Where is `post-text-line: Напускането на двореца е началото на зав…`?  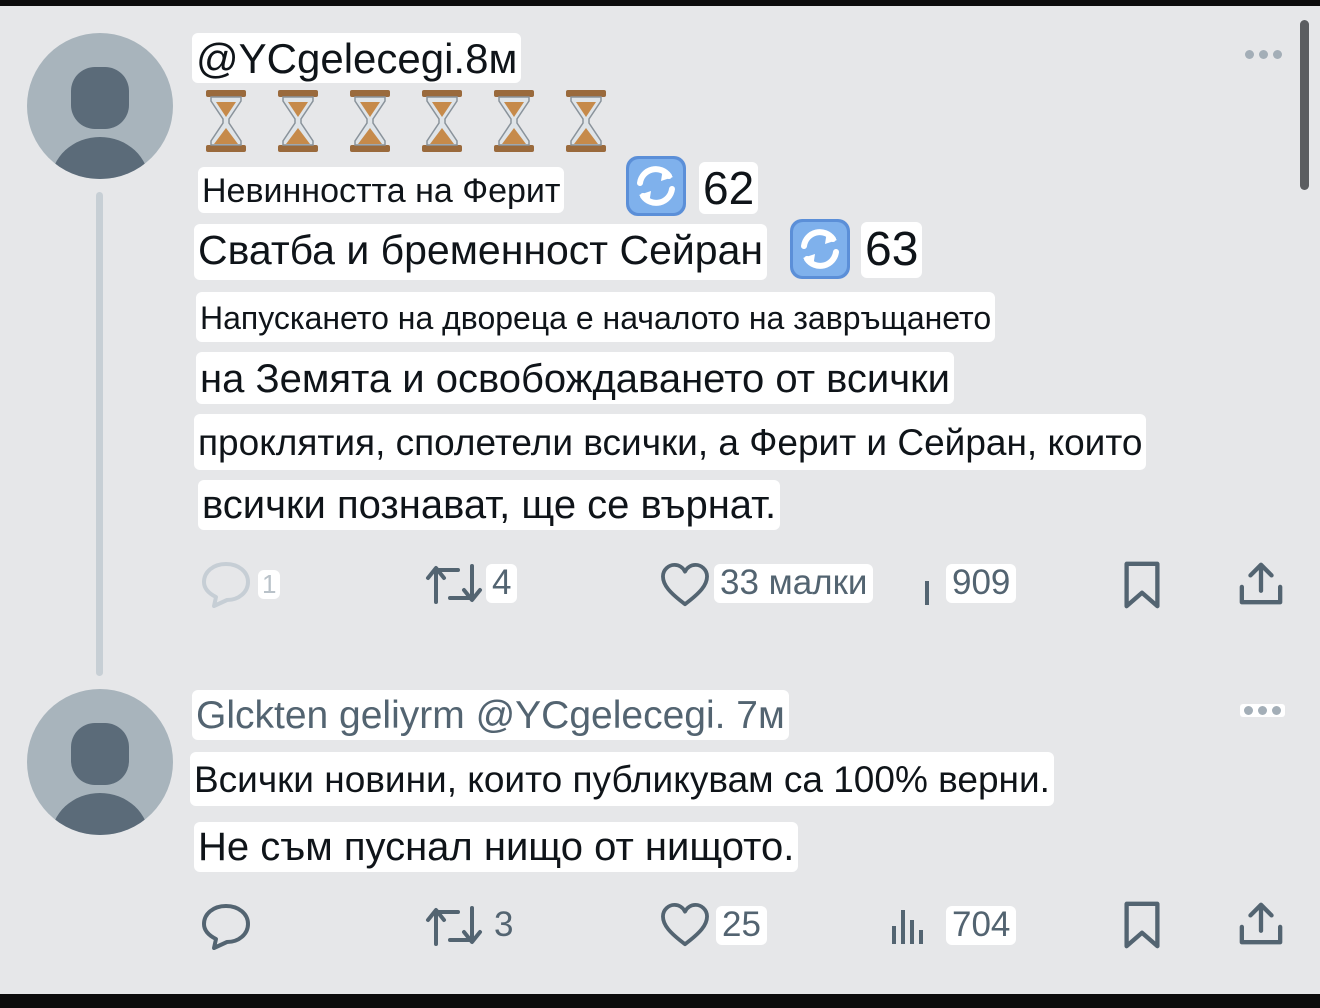
post-text-line: Напускането на двореца е началото на зав… is located at coordinates (596, 317).